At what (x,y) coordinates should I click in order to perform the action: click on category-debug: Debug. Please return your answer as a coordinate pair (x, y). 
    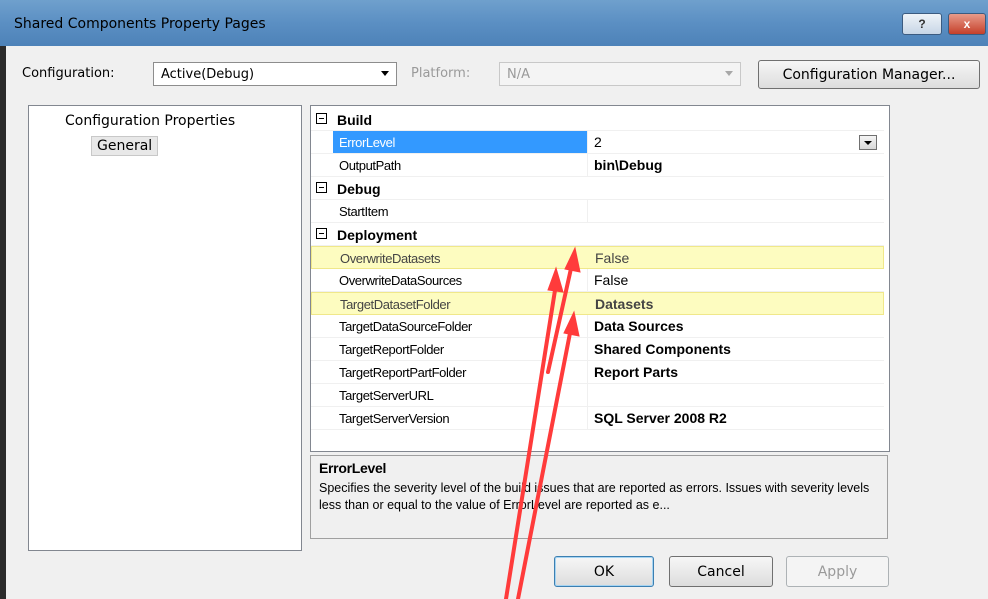
    Looking at the image, I should click on (597, 188).